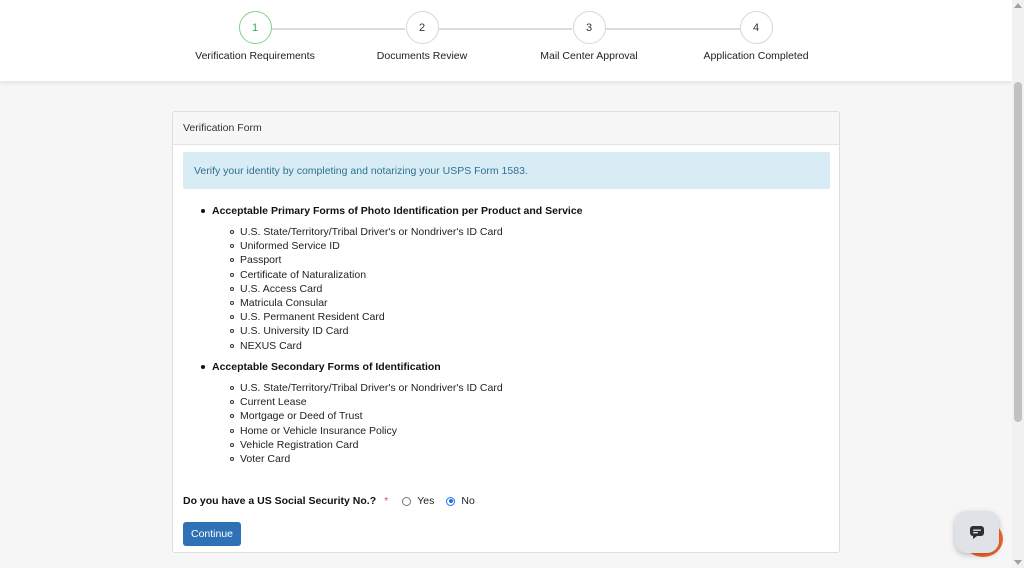 The width and height of the screenshot is (1024, 568). I want to click on radio-label: Yes, so click(426, 501).